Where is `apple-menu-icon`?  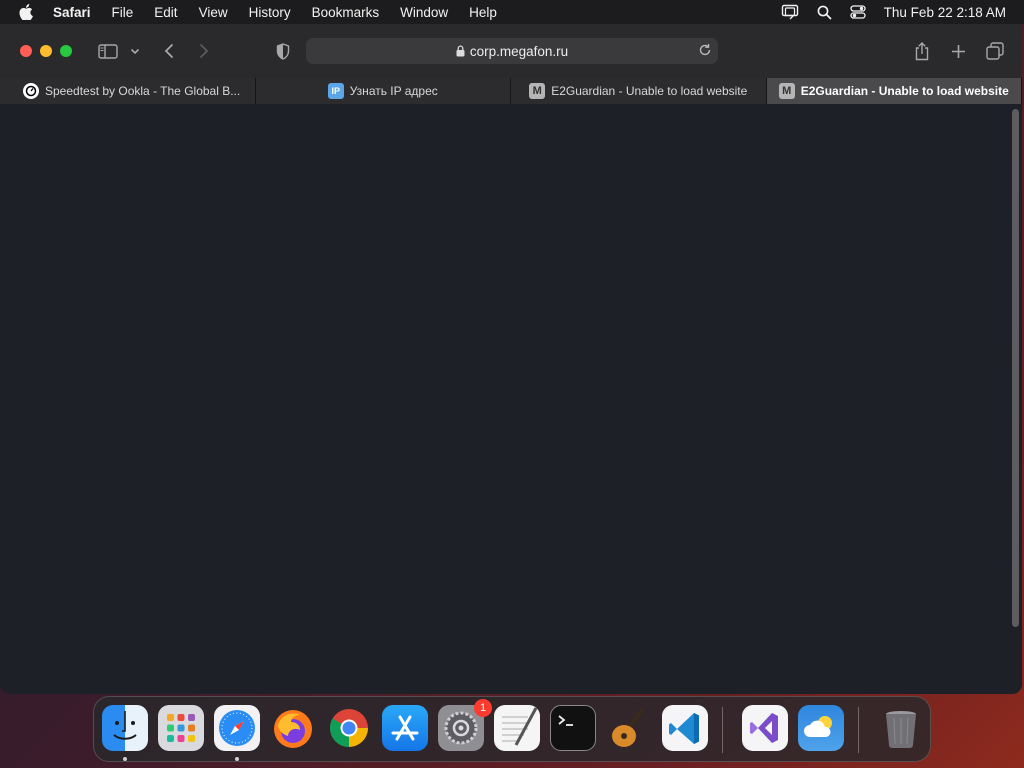
apple-menu-icon is located at coordinates (27, 12).